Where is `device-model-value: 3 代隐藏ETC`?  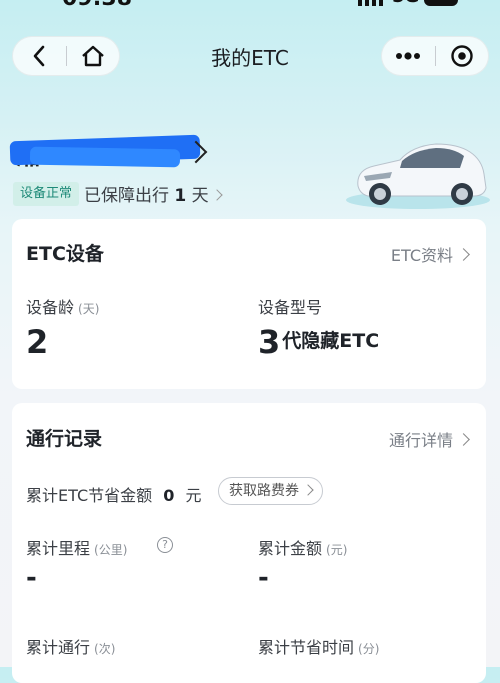
device-model-value: 3 代隐藏ETC is located at coordinates (318, 342).